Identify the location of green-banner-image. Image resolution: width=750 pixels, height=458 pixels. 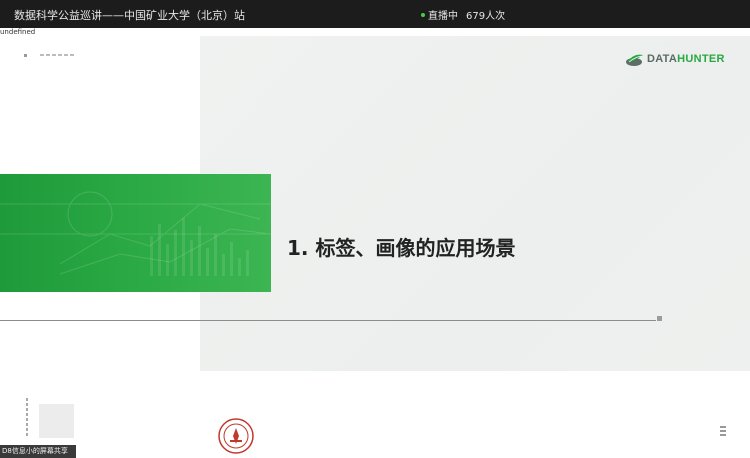
(135, 233).